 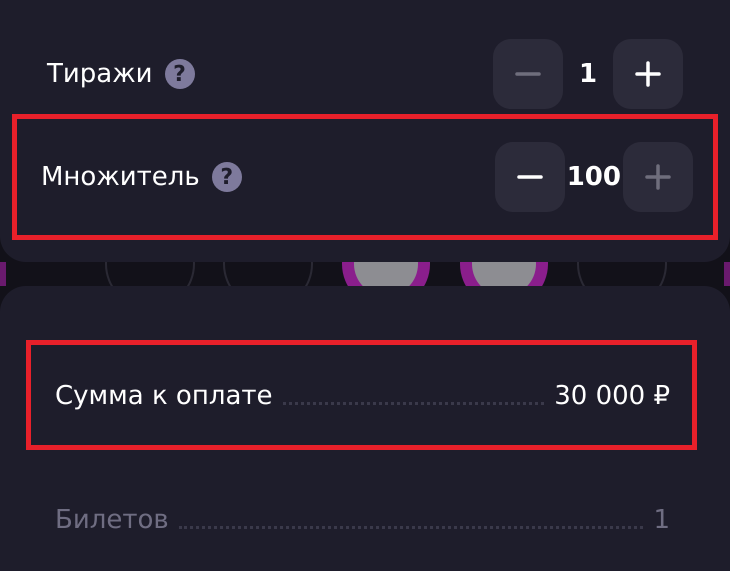 I want to click on stepper-value: 1, so click(x=588, y=74).